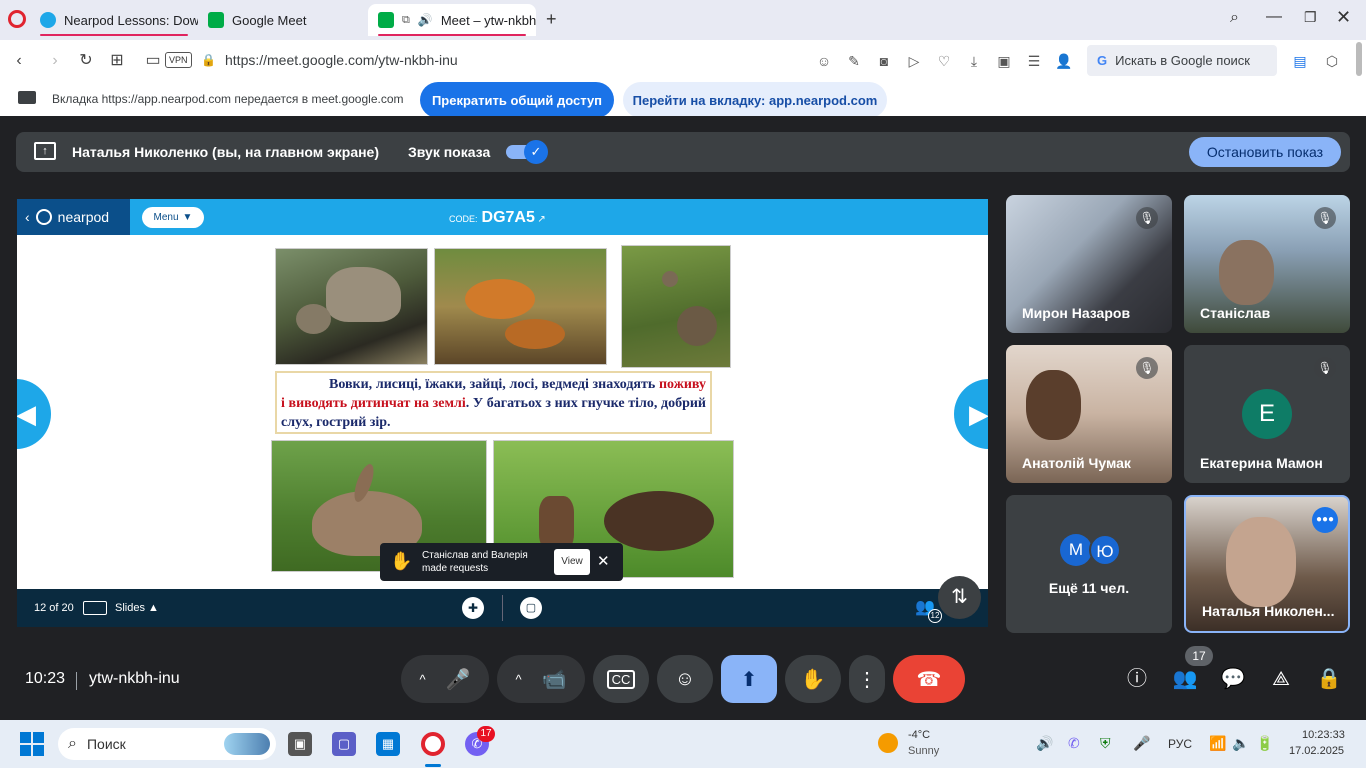 This screenshot has height=768, width=1366. What do you see at coordinates (458, 679) in the screenshot?
I see `microphone-icon: 🎤` at bounding box center [458, 679].